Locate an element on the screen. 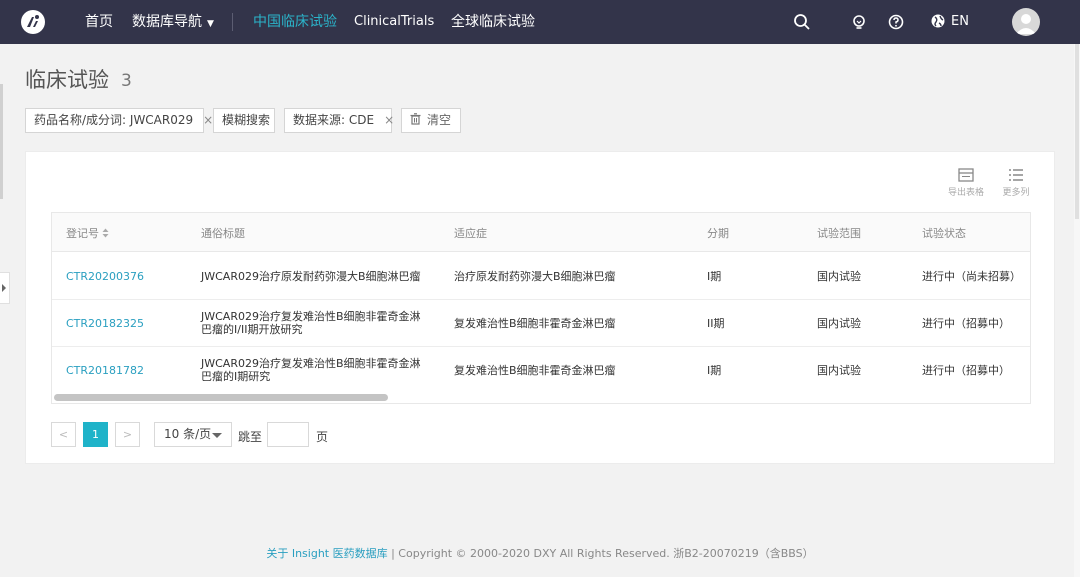 This screenshot has width=1080, height=577. clear-filters-button: 清空 is located at coordinates (431, 120).